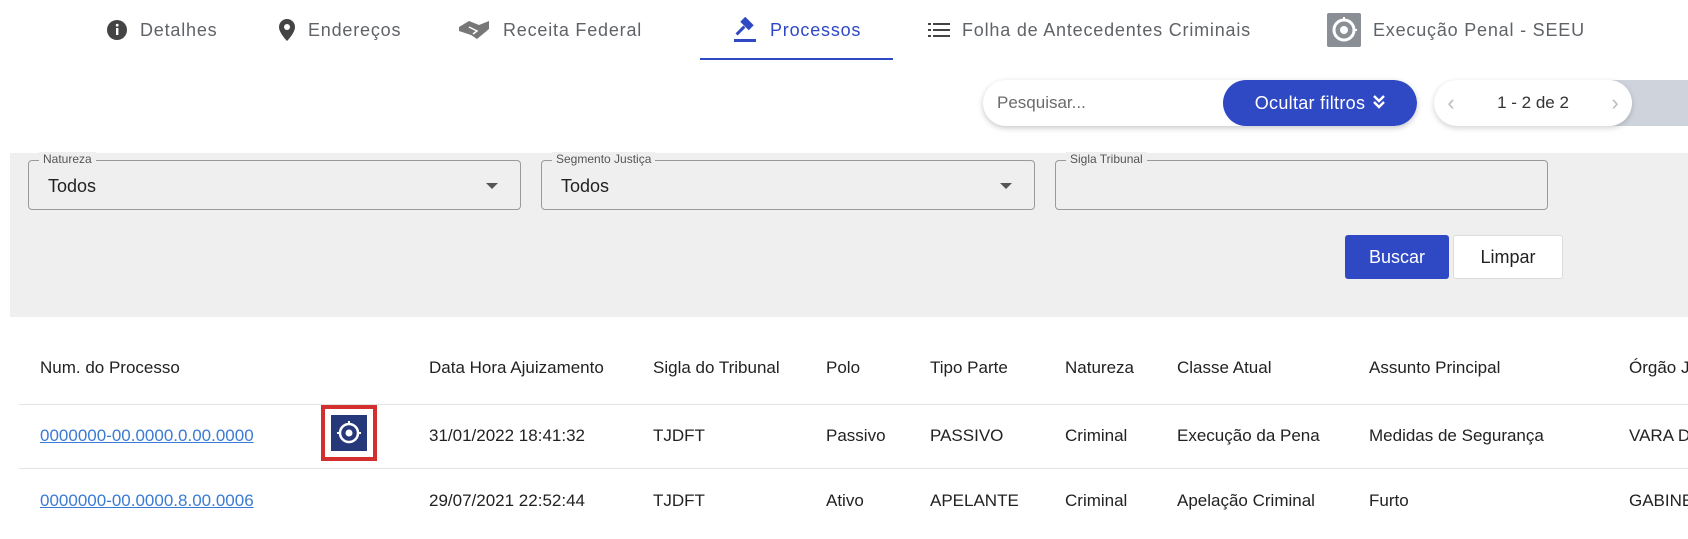  I want to click on tab-receita-federal: Receita Federal, so click(549, 30).